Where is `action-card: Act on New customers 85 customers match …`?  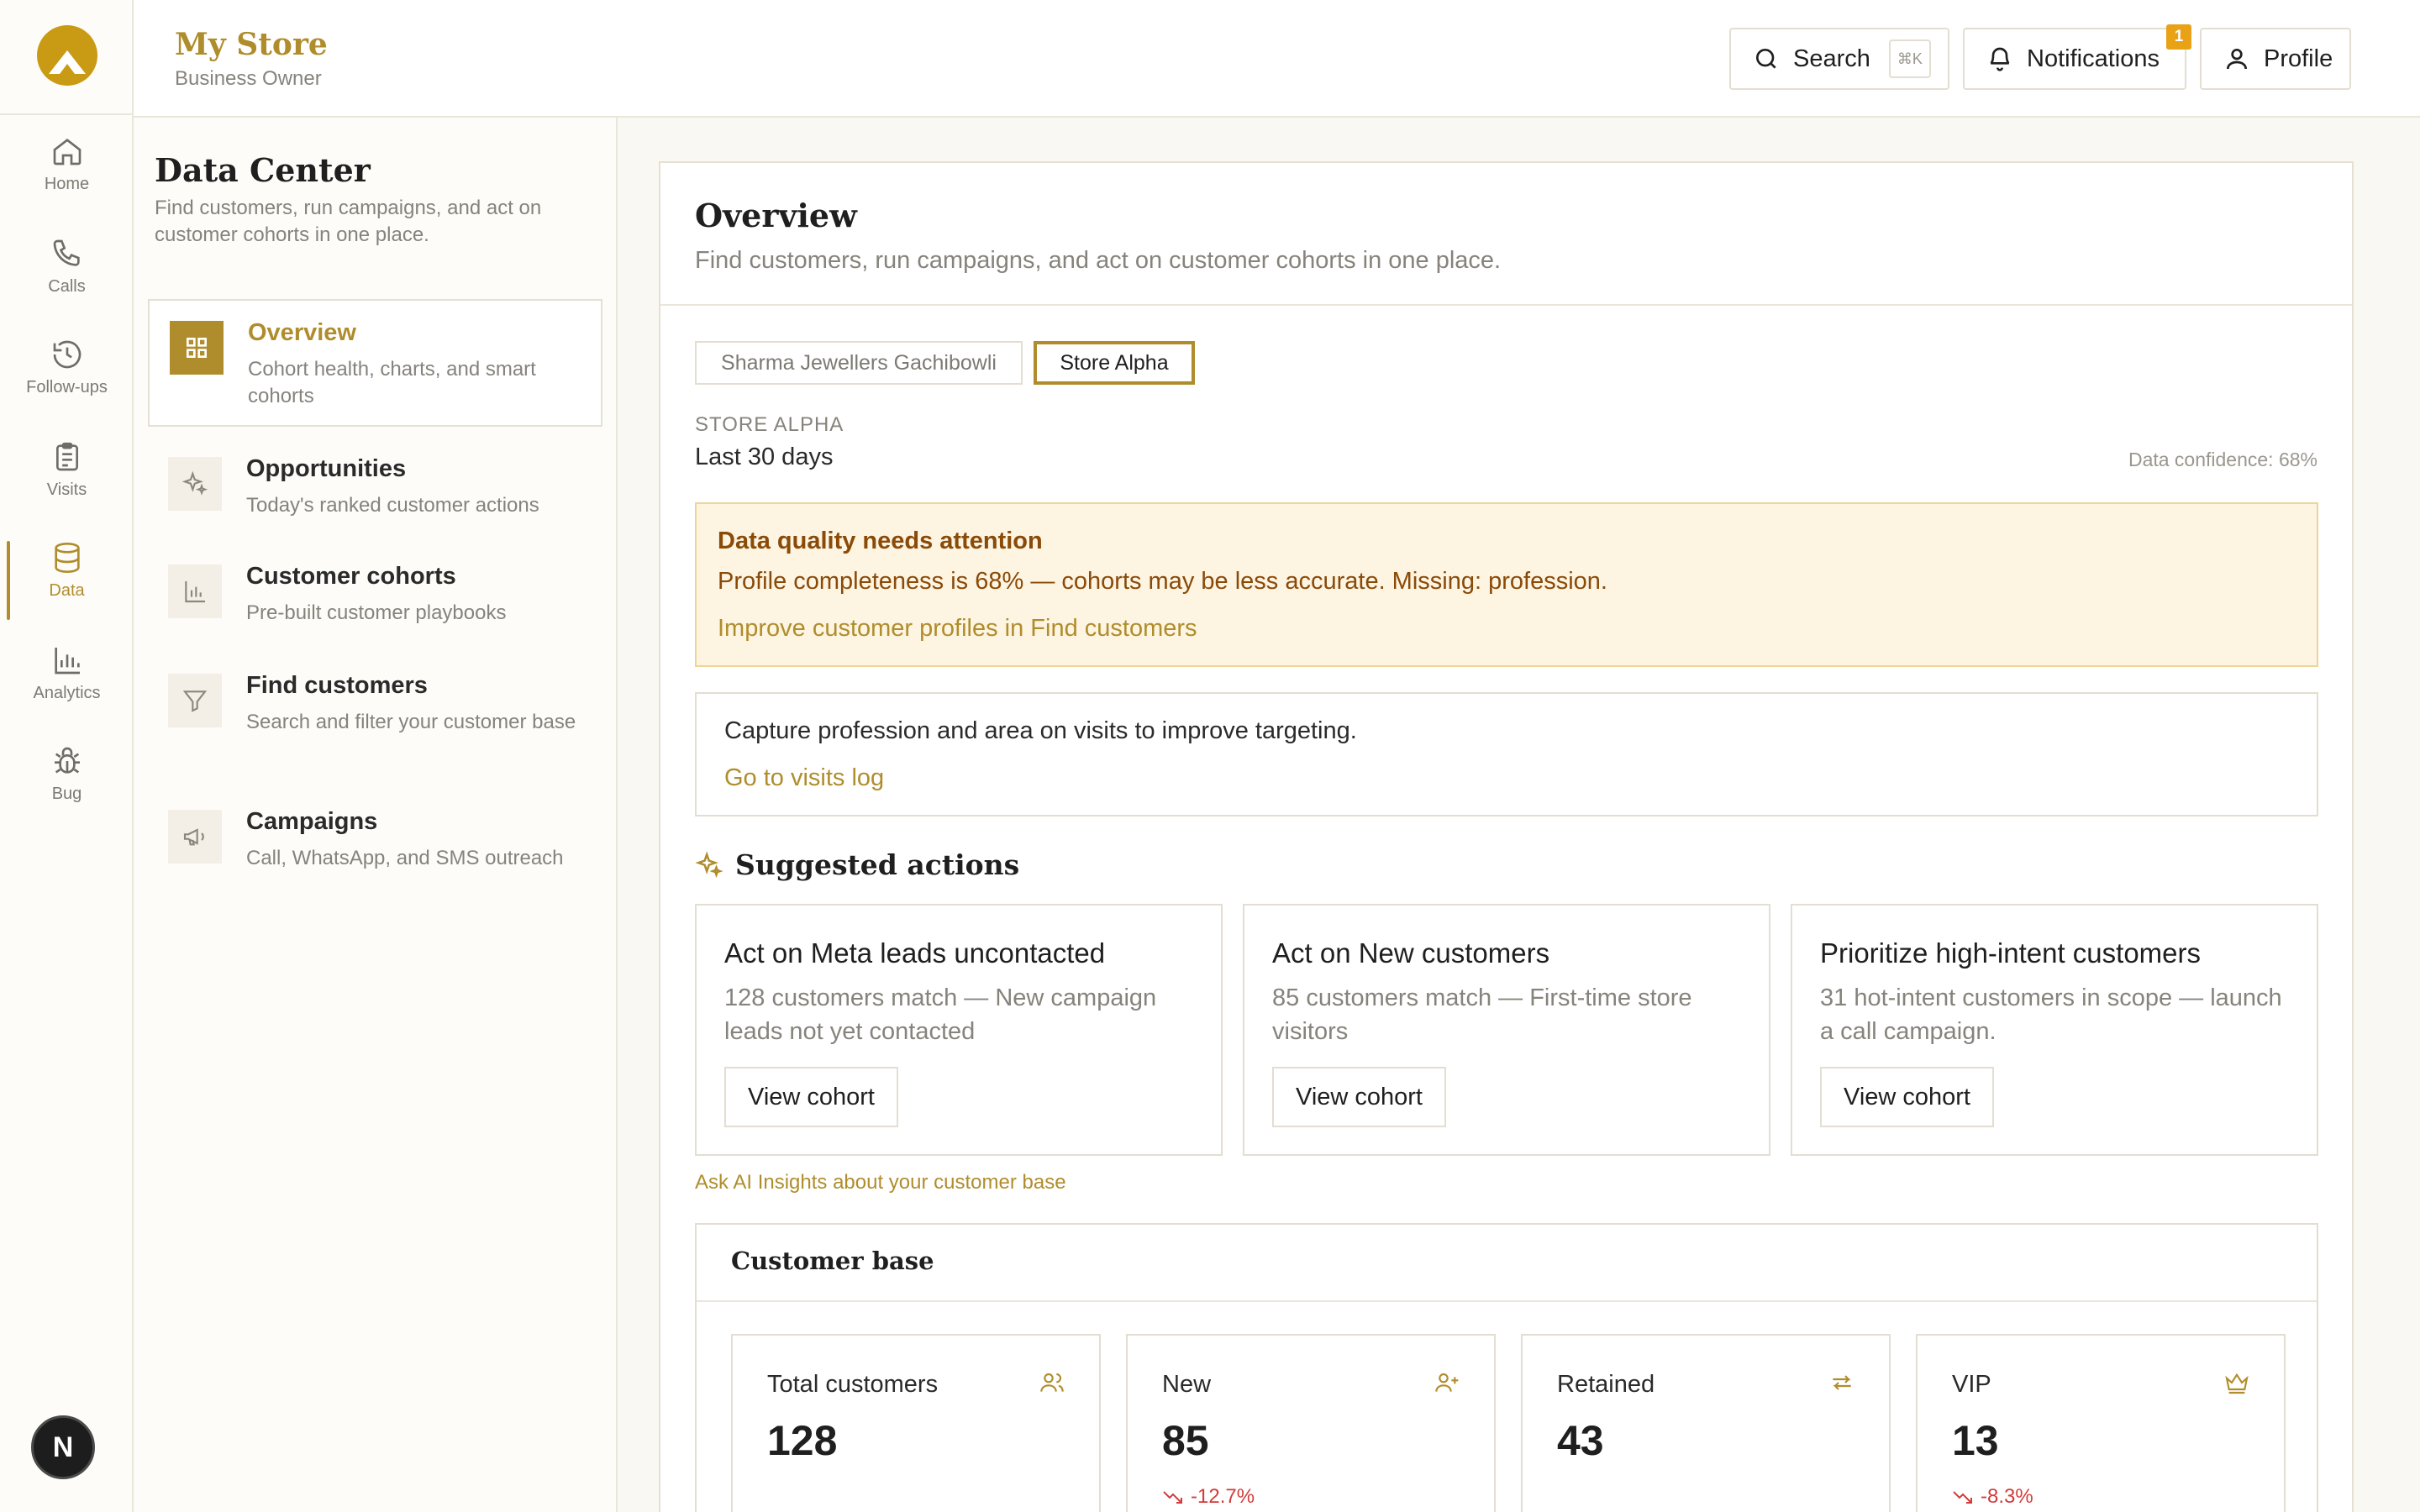 action-card: Act on New customers 85 customers match … is located at coordinates (1506, 1030).